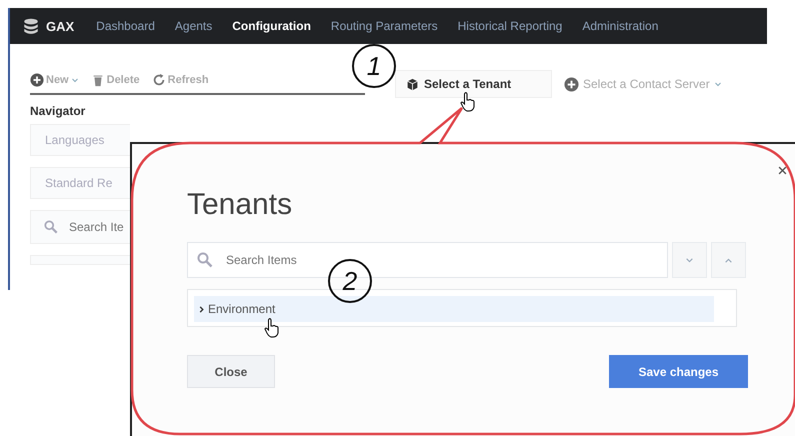 This screenshot has width=795, height=436. What do you see at coordinates (454, 309) in the screenshot?
I see `tree-item: Environment` at bounding box center [454, 309].